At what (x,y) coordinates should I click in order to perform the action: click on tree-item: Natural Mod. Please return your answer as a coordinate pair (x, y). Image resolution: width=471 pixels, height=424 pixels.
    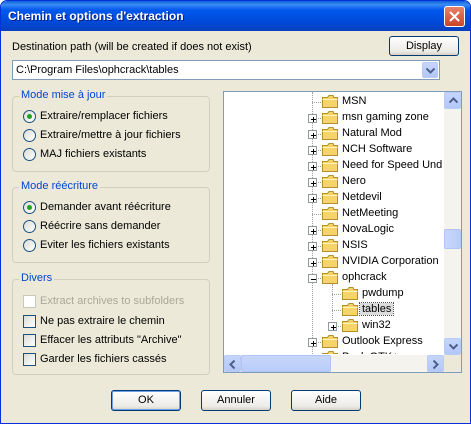
    Looking at the image, I should click on (334, 134).